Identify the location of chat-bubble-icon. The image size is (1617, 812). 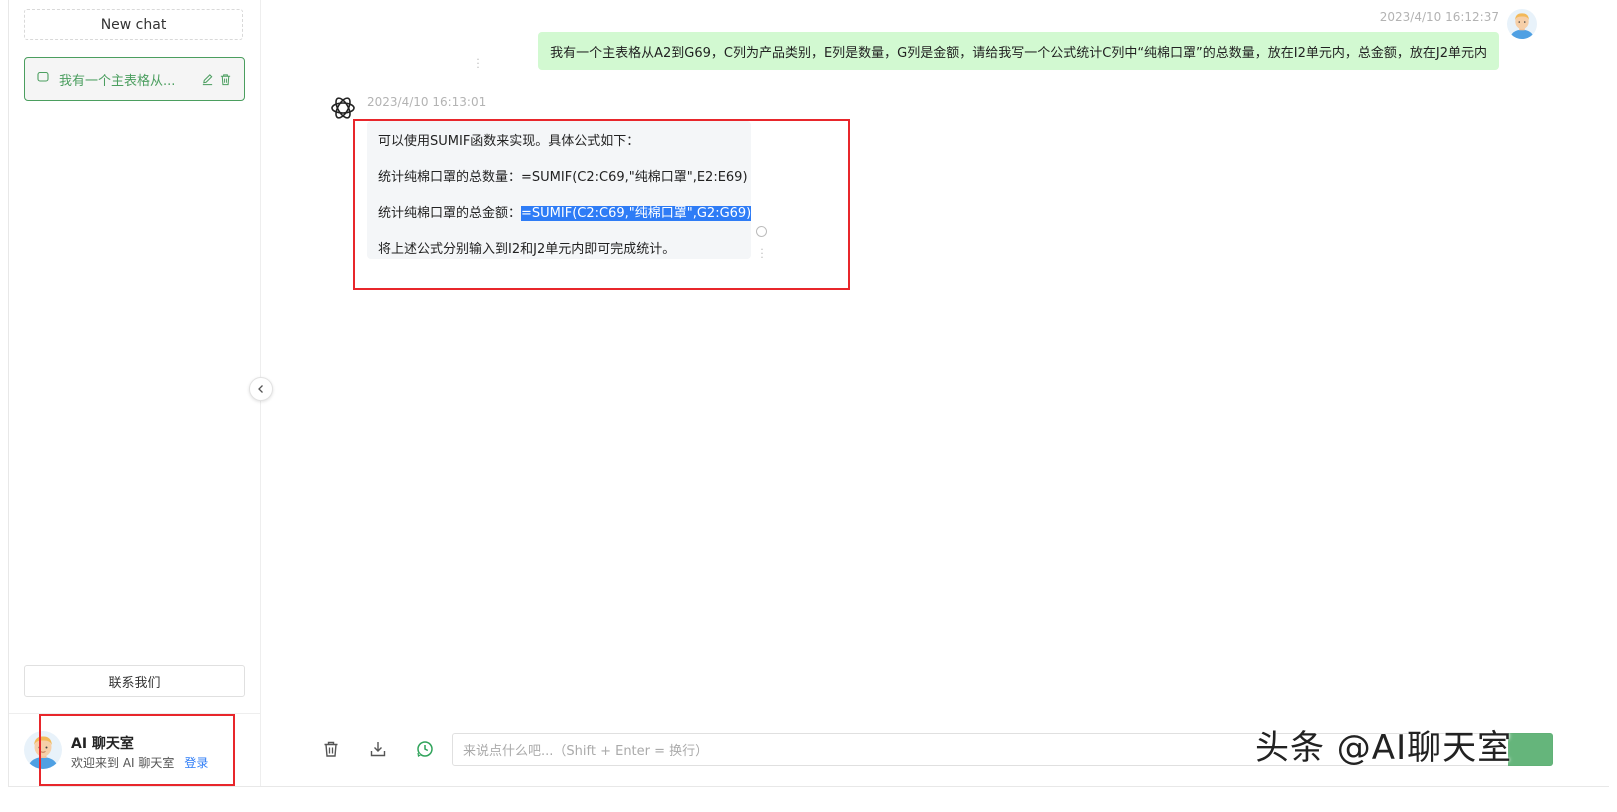
(43, 79).